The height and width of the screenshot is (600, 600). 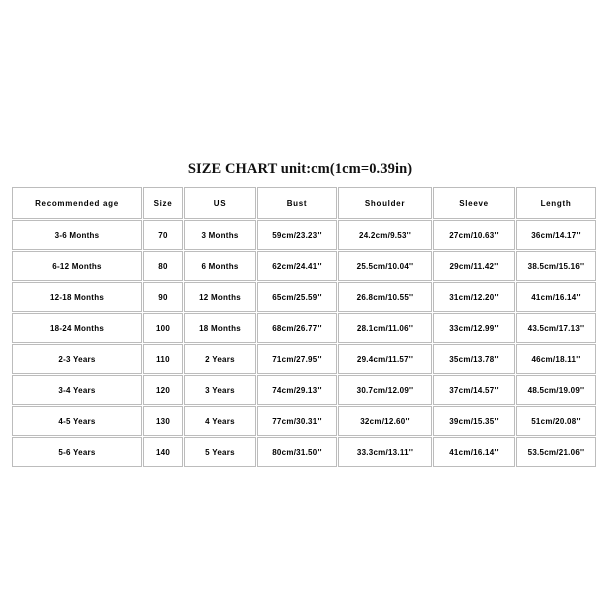 I want to click on column-header-bust: Bust, so click(x=297, y=203).